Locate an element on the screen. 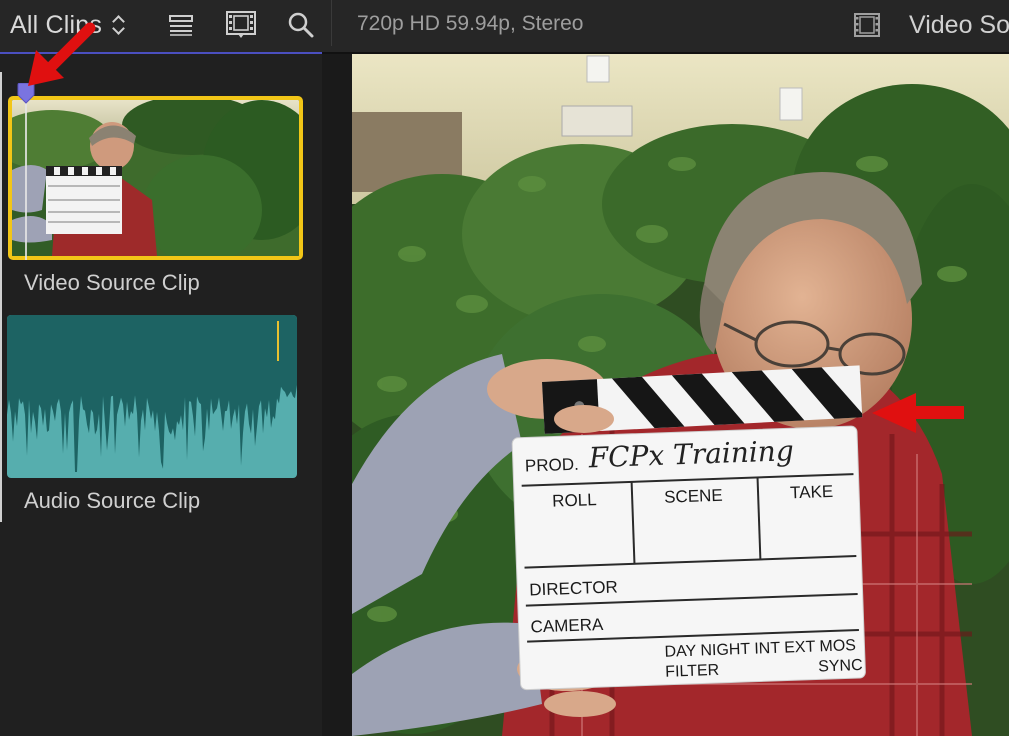  video-clip-label: Video Source Clip is located at coordinates (112, 283).